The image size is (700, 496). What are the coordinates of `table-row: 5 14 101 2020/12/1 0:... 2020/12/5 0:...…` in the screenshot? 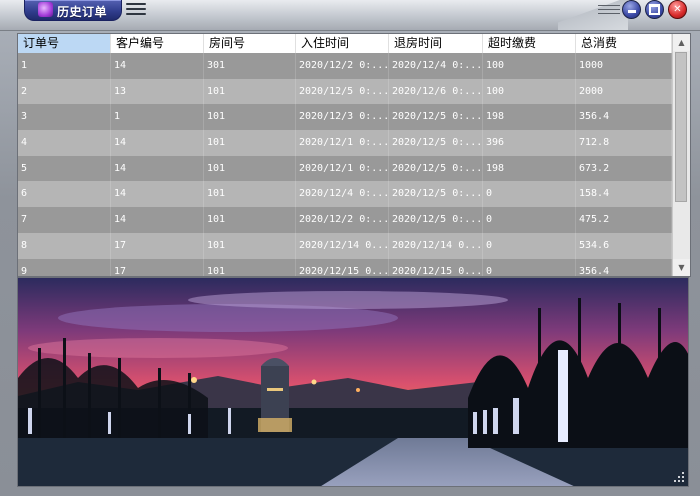 It's located at (345, 168).